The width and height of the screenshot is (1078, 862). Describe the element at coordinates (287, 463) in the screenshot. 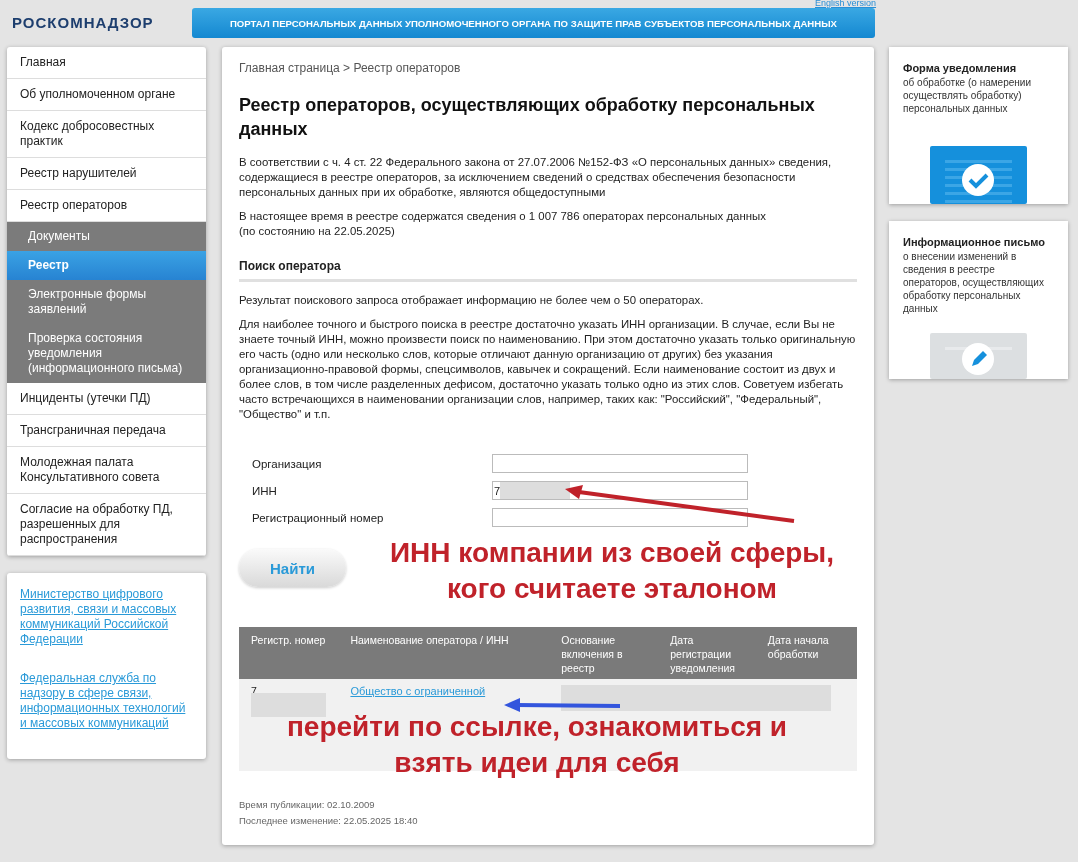

I see `field-label: Организация` at that location.